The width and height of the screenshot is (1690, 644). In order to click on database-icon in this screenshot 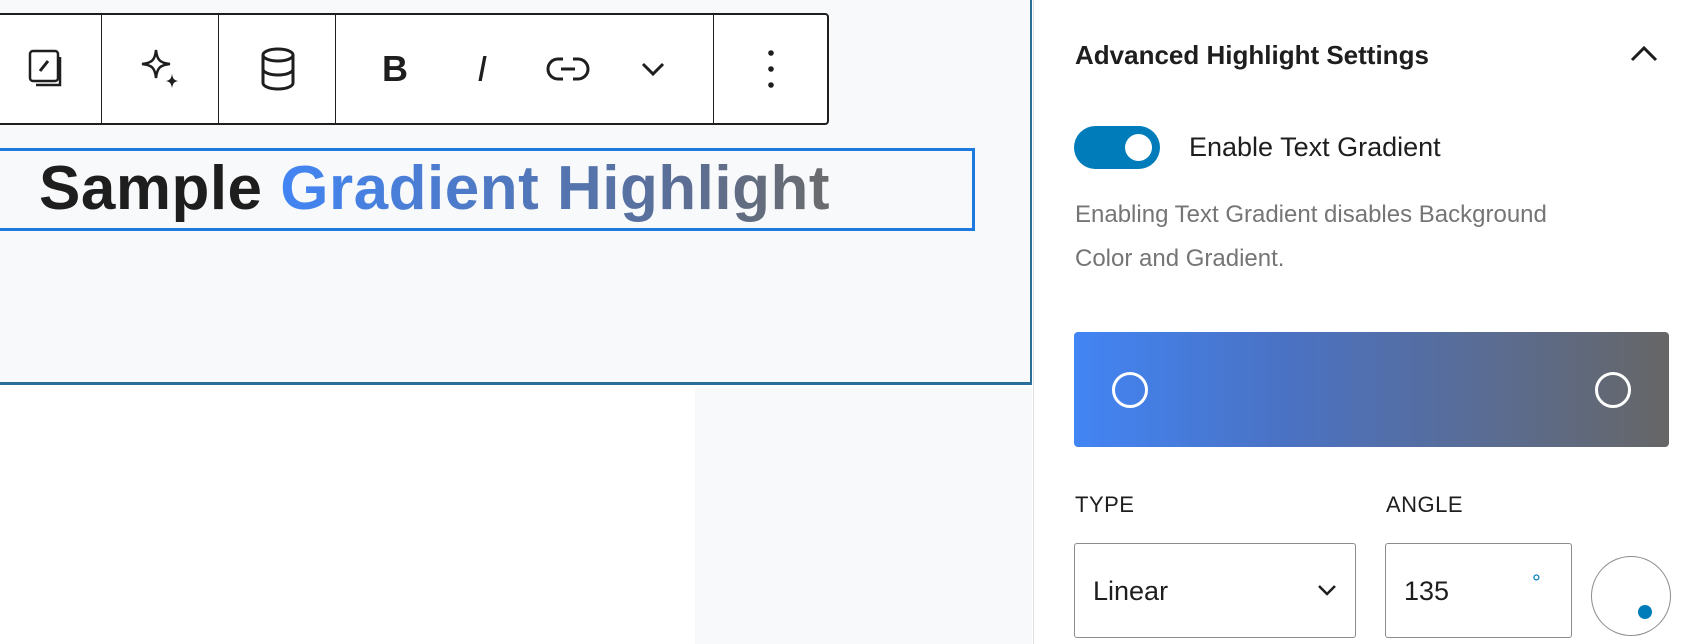, I will do `click(278, 69)`.